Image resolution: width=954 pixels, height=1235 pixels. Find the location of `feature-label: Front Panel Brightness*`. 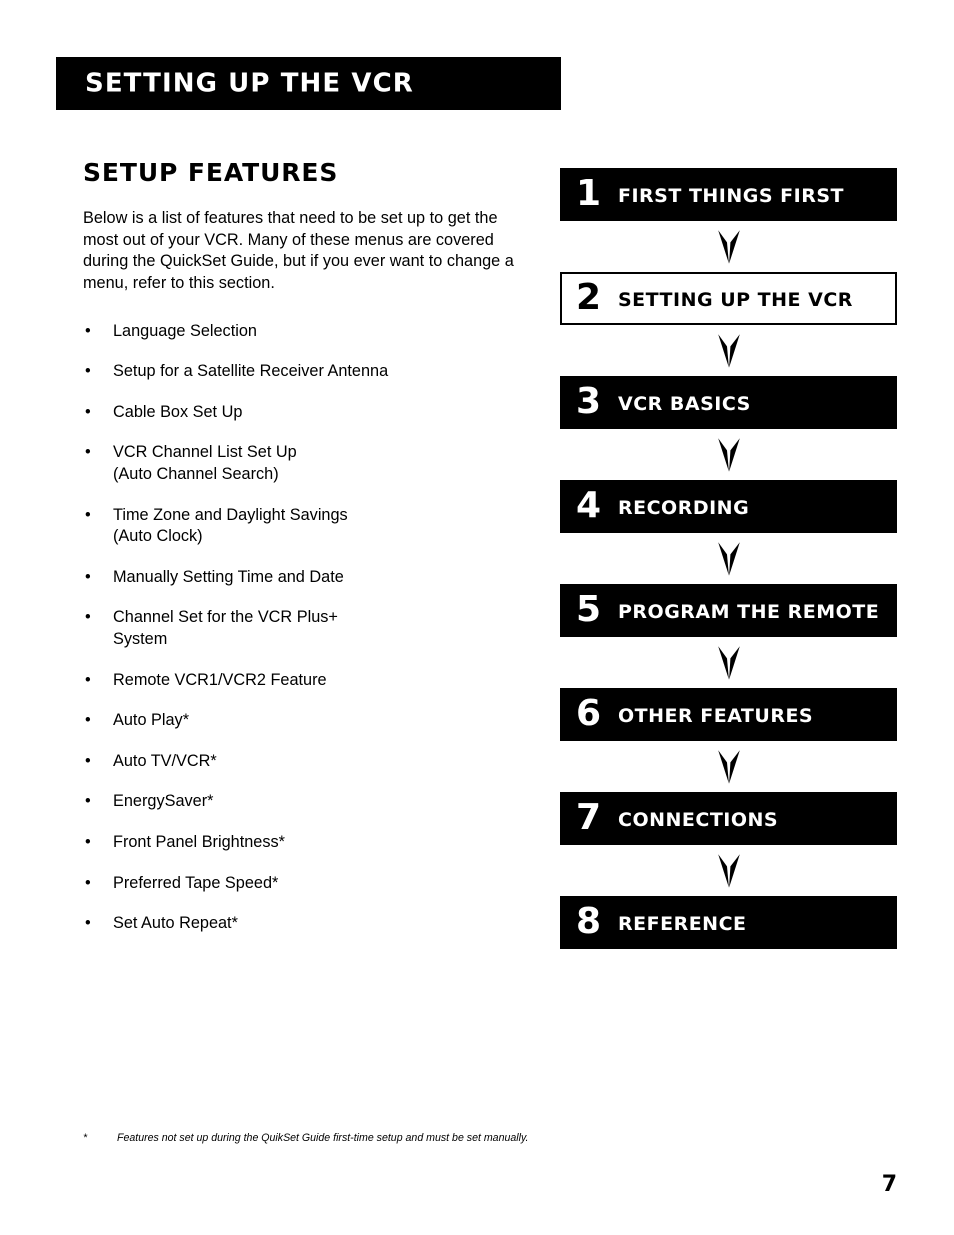

feature-label: Front Panel Brightness* is located at coordinates (199, 841).